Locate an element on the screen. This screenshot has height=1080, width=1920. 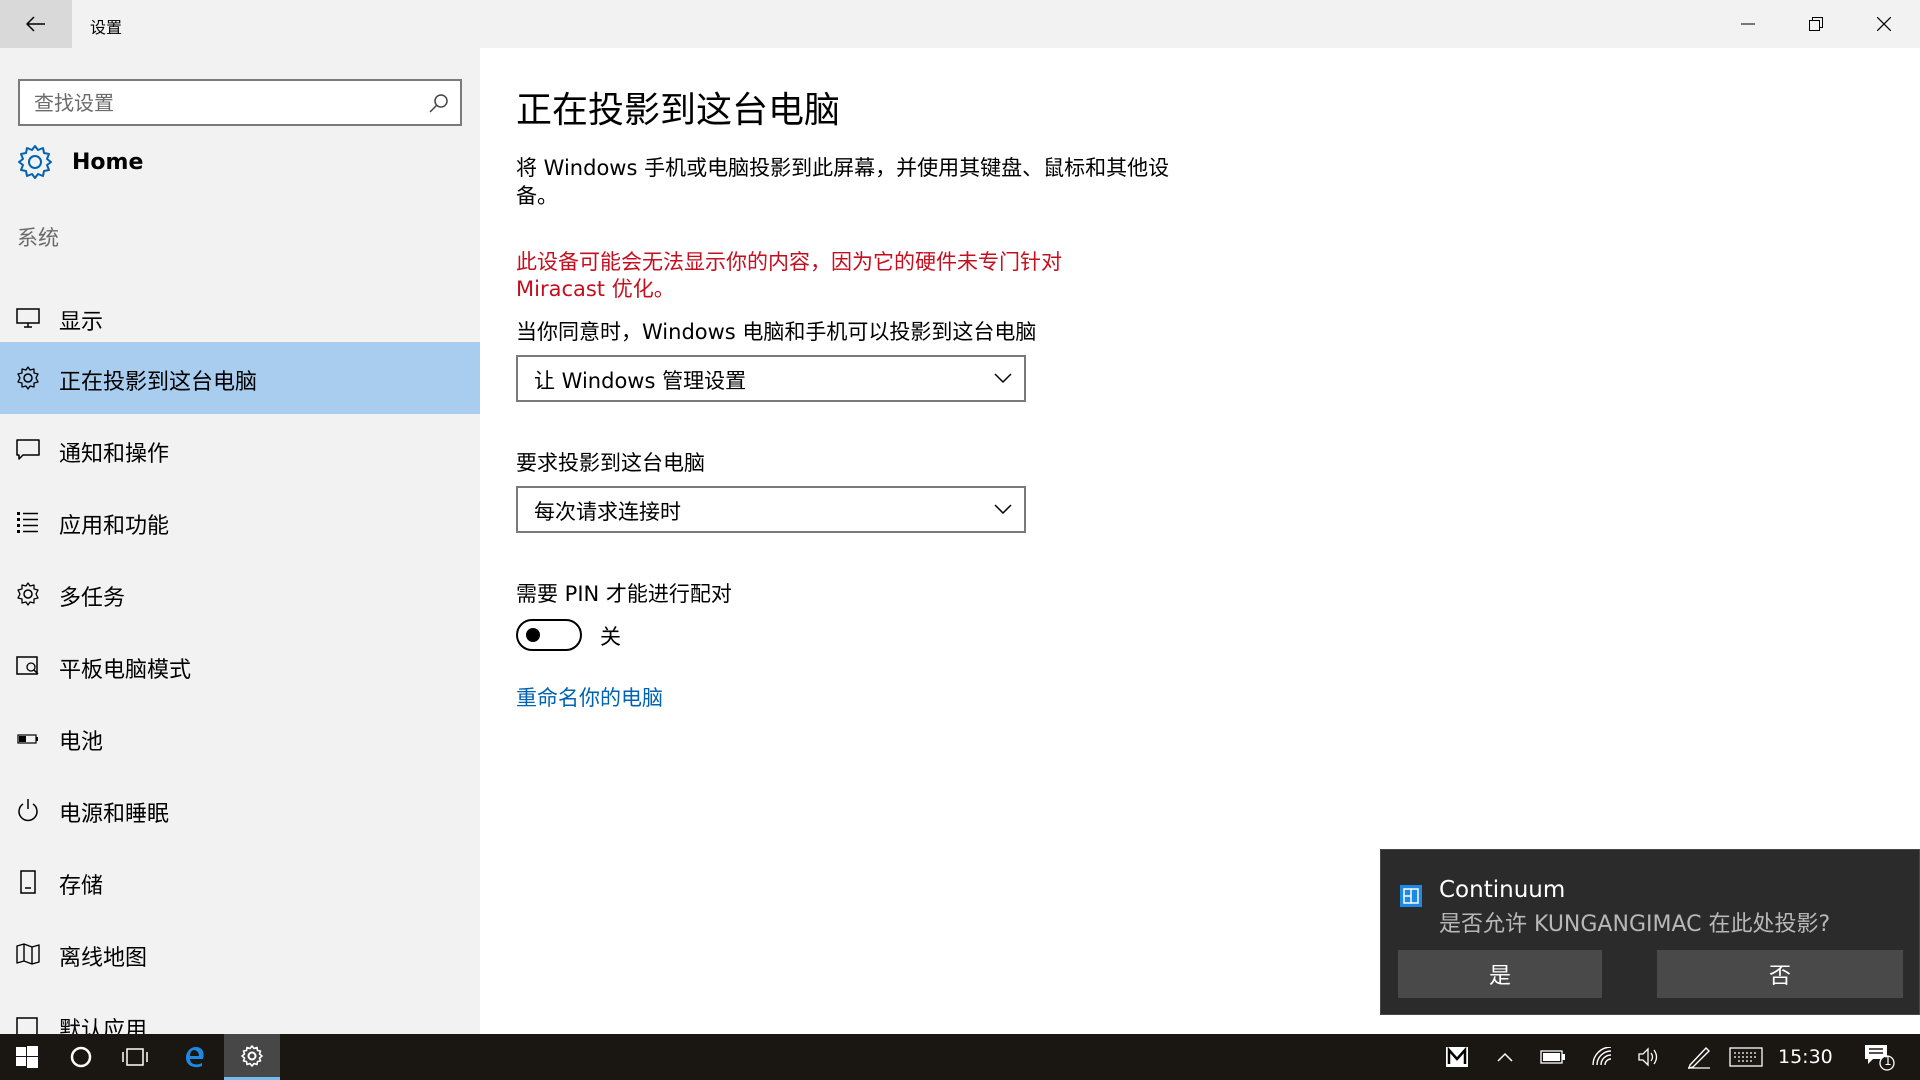
sidebar-item-label: 离线地图 is located at coordinates (103, 958).